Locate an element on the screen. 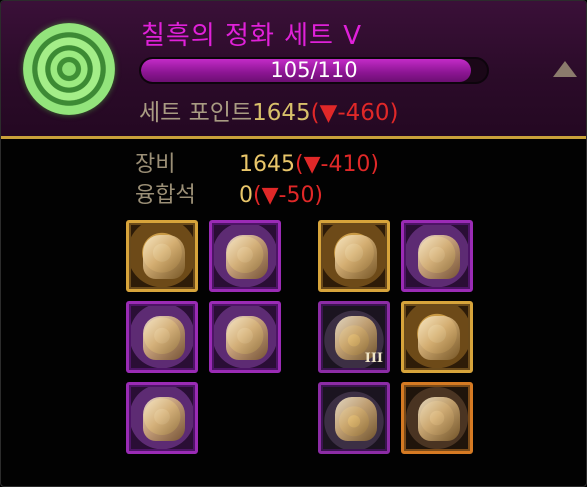 This screenshot has width=587, height=487. set-point-label: 세트 포인트 is located at coordinates (196, 113).